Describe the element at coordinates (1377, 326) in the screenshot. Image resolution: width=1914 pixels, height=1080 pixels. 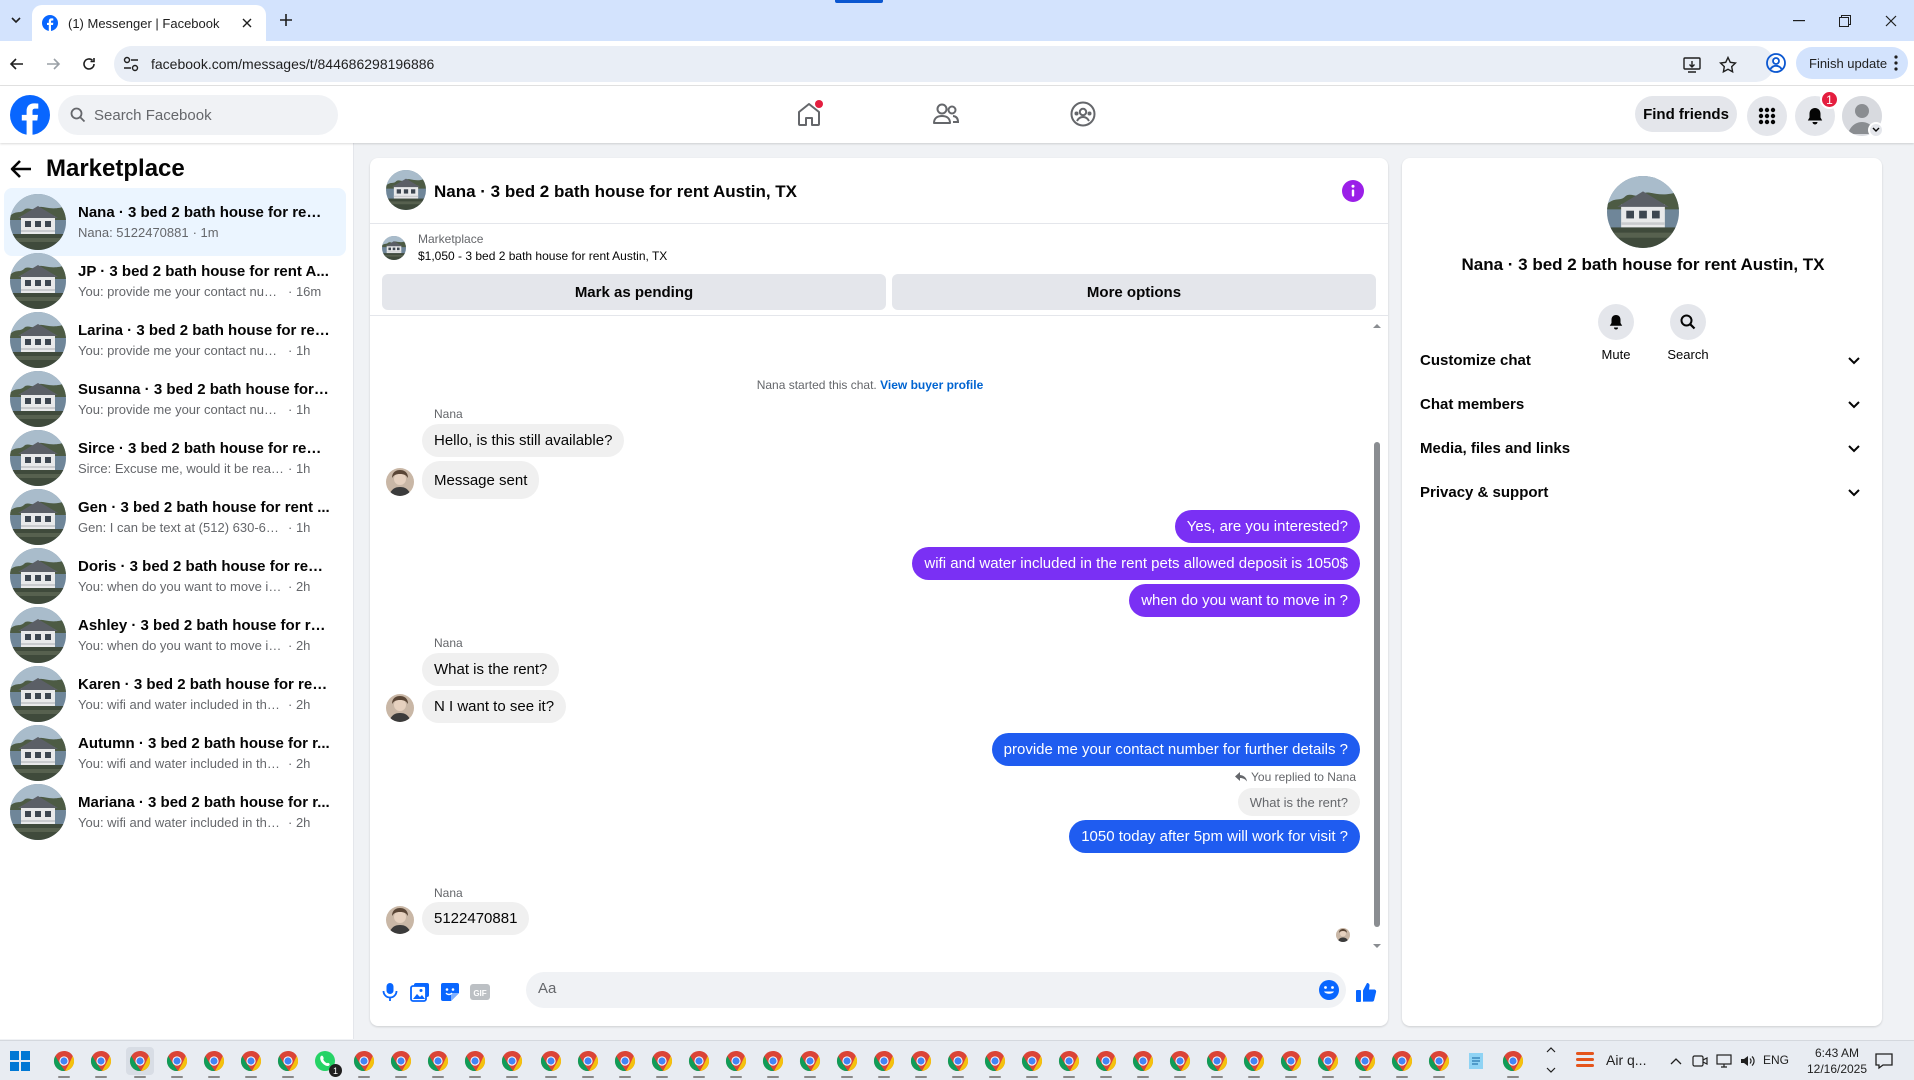
I see `scroll-up-arrow-icon` at that location.